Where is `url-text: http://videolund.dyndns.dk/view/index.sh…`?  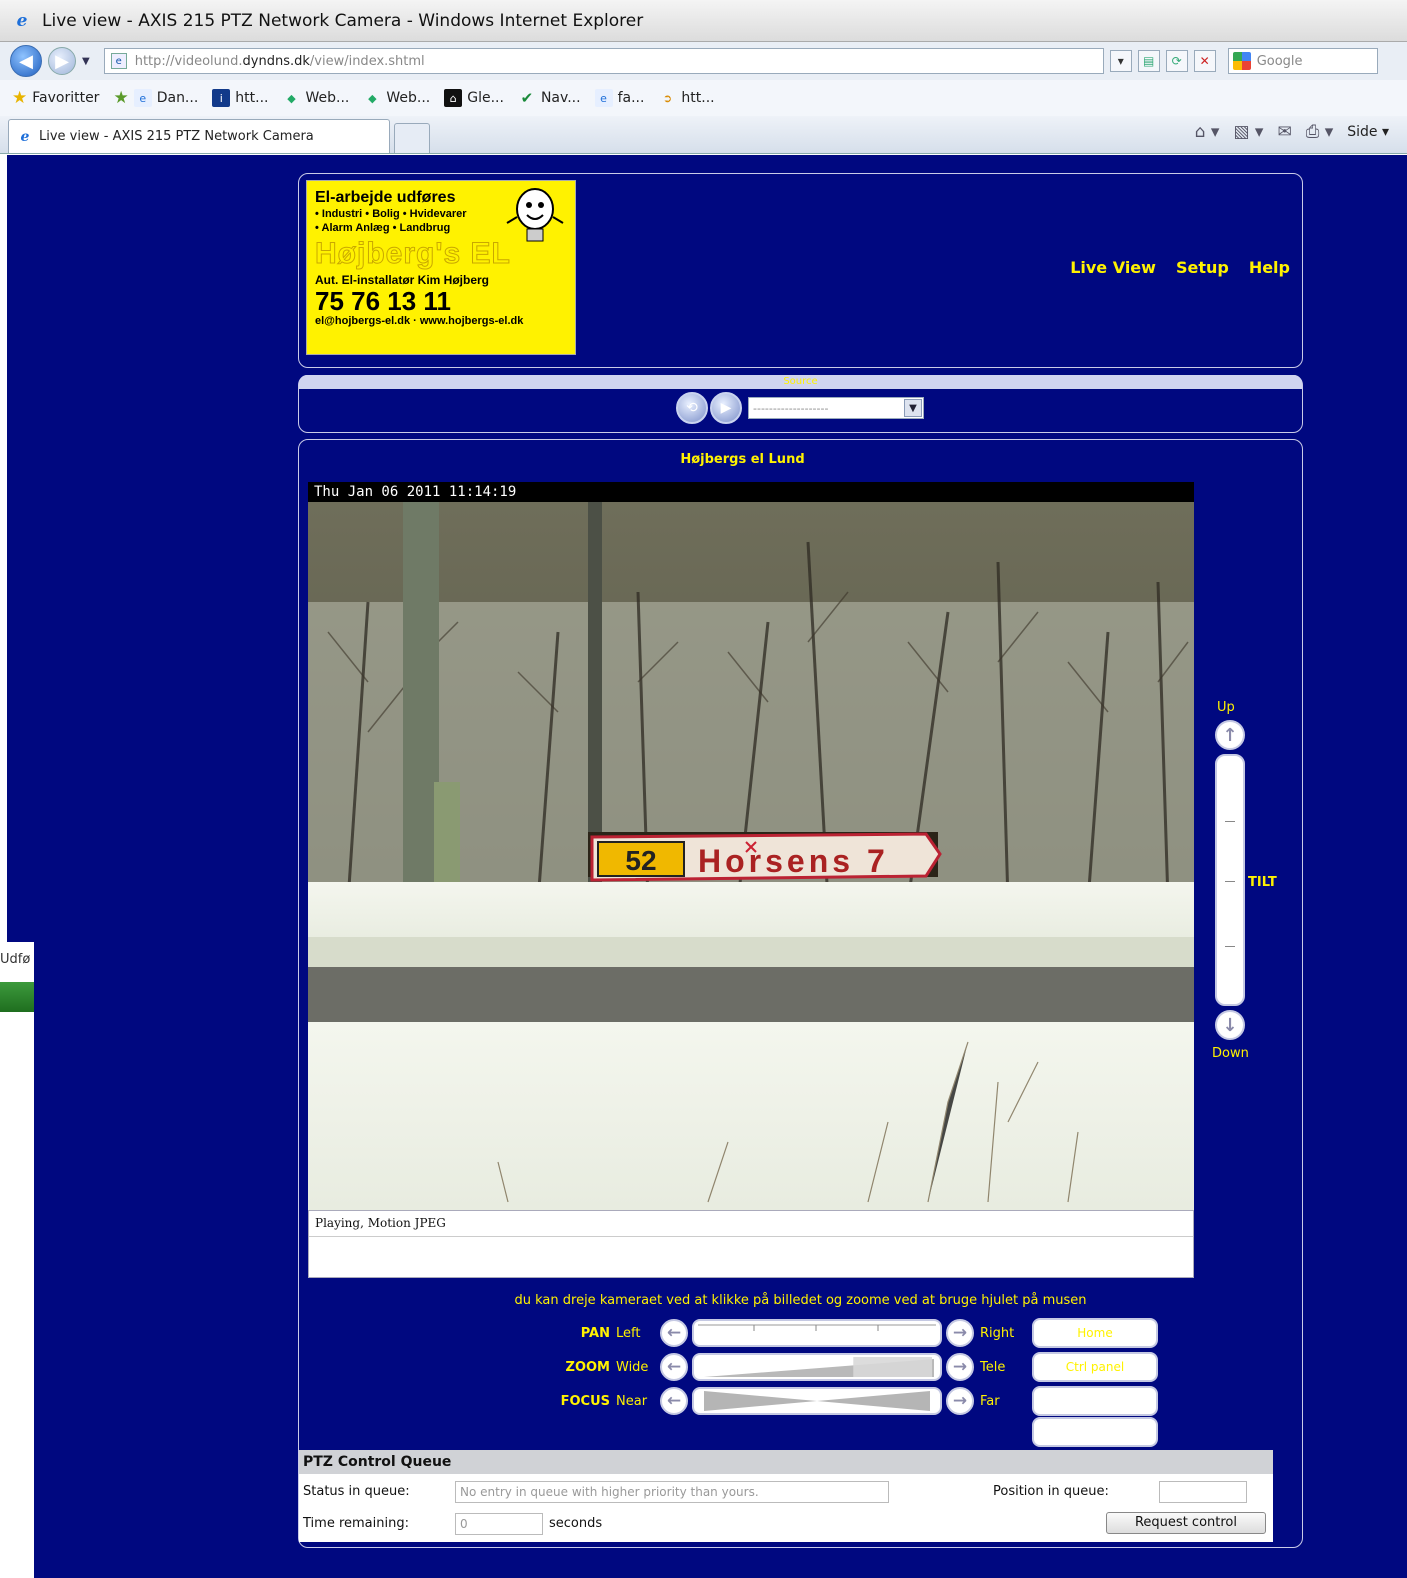 url-text: http://videolund.dyndns.dk/view/index.sh… is located at coordinates (279, 61).